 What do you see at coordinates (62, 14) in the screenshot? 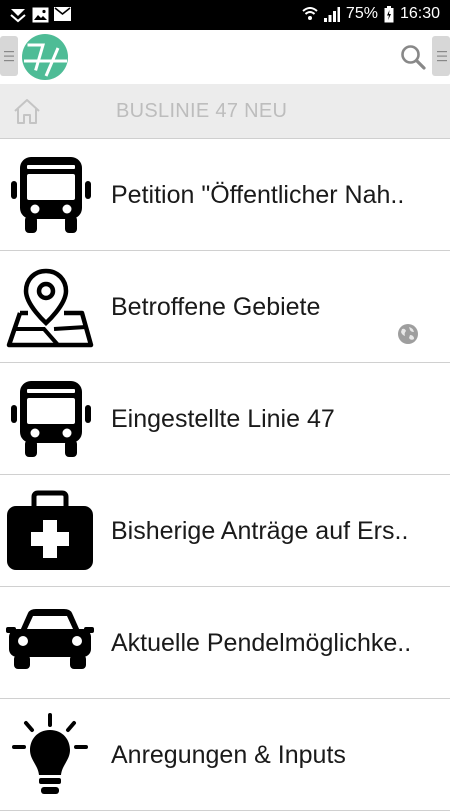
I see `mail-icon` at bounding box center [62, 14].